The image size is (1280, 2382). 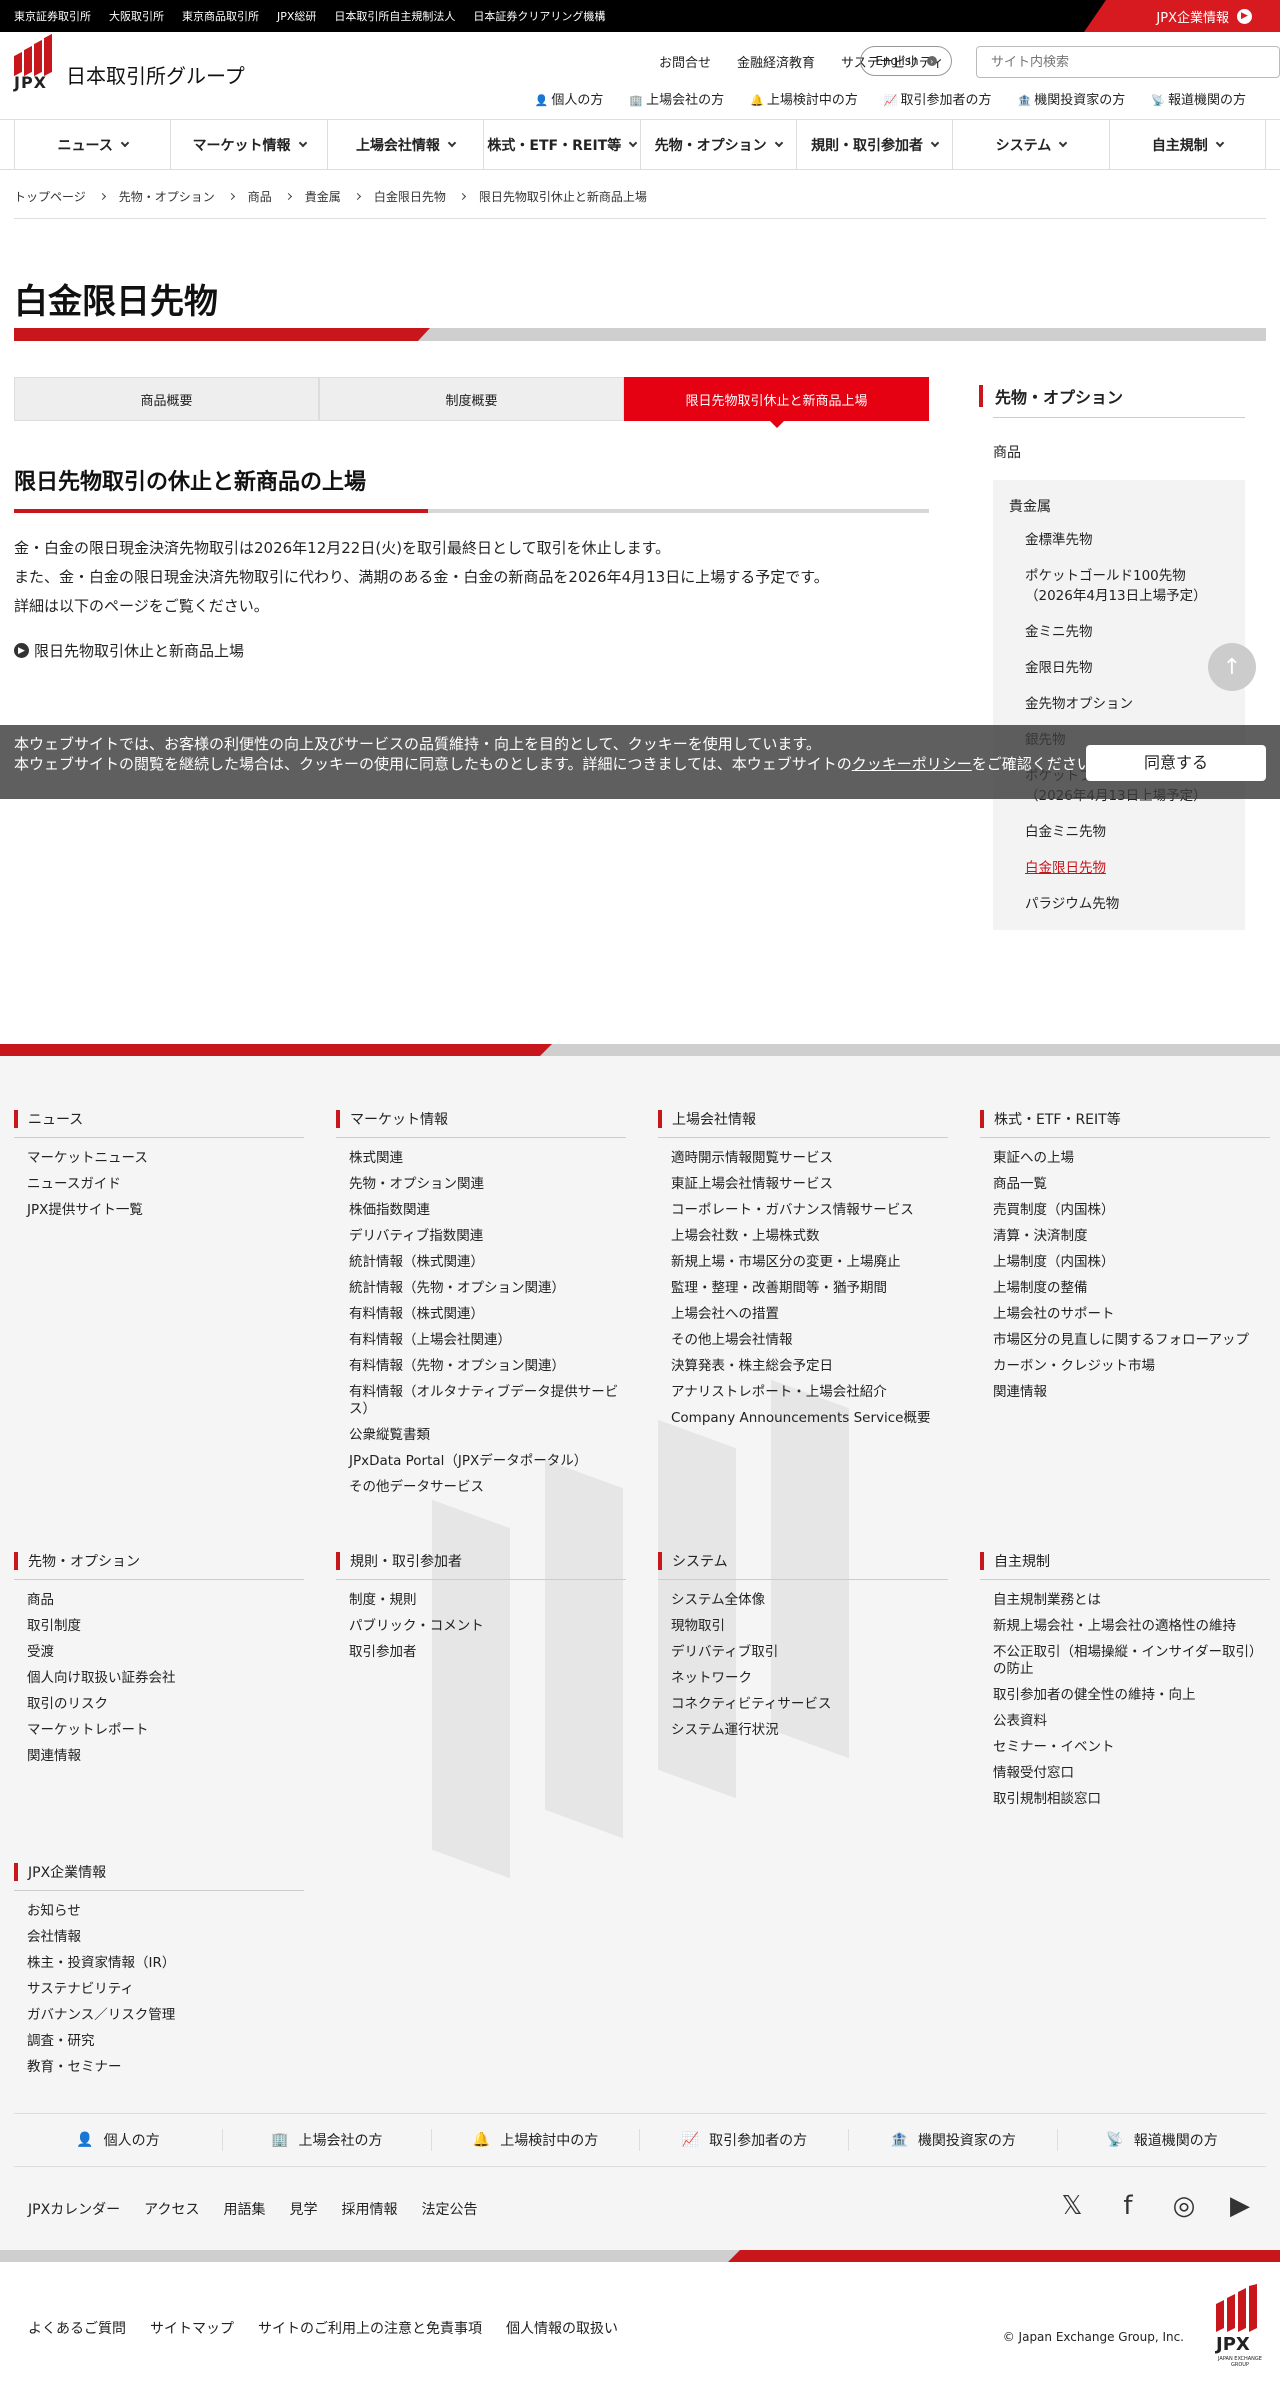 I want to click on footer-link: その他データサービス, so click(x=487, y=1487).